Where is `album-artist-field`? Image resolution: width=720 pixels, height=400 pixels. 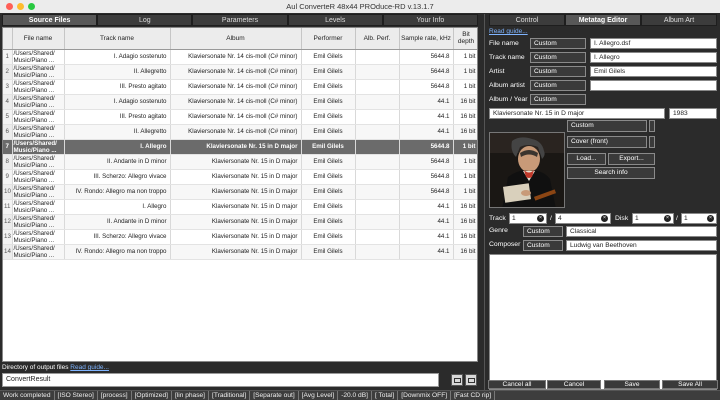 album-artist-field is located at coordinates (653, 85).